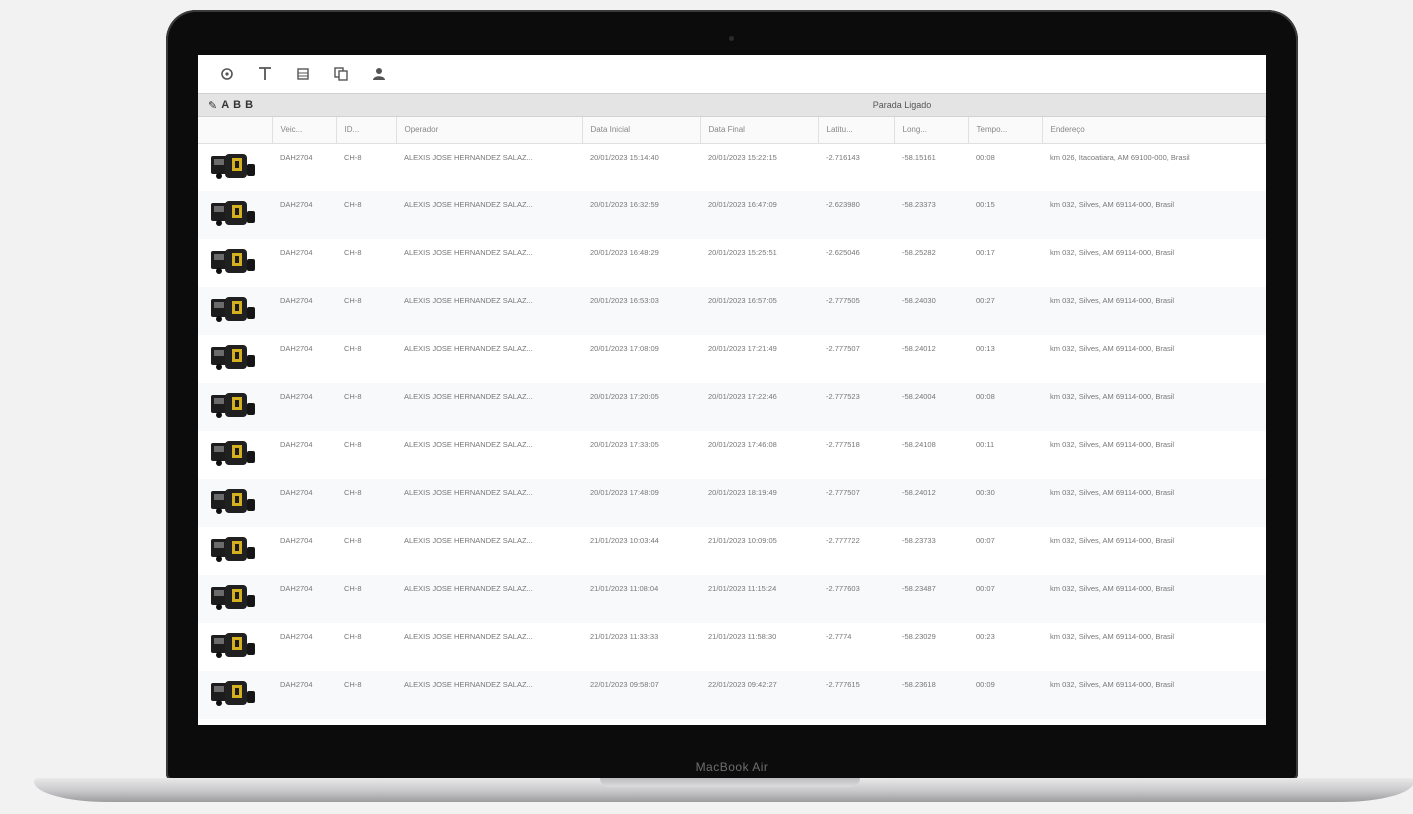 This screenshot has height=814, width=1413. What do you see at coordinates (742, 540) in the screenshot?
I see `table-cell: 21/01/2023 10:09:05` at bounding box center [742, 540].